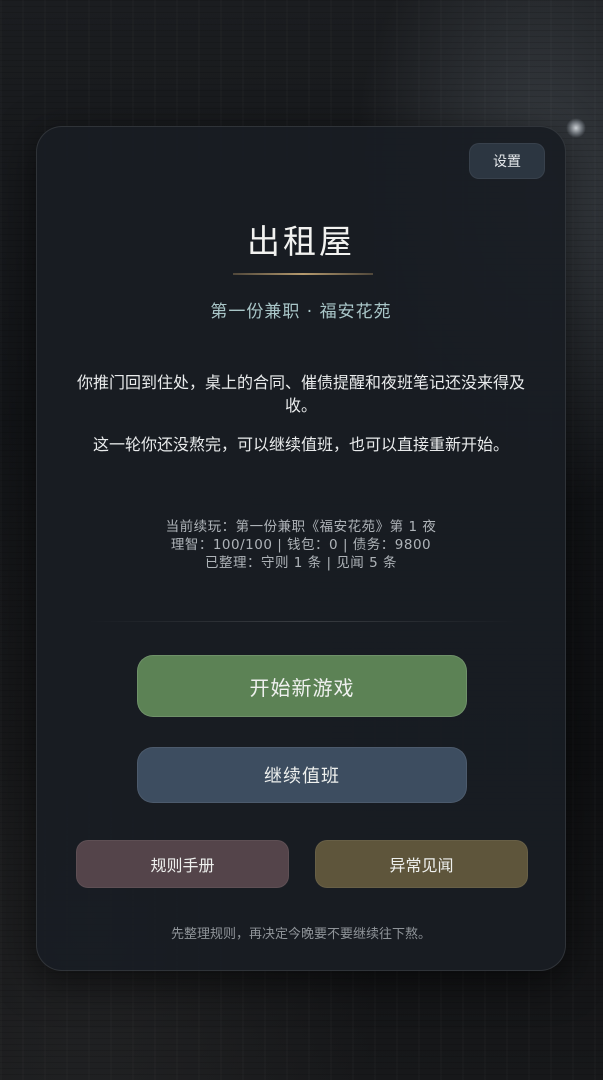  I want to click on settings-button: 设置, so click(507, 161).